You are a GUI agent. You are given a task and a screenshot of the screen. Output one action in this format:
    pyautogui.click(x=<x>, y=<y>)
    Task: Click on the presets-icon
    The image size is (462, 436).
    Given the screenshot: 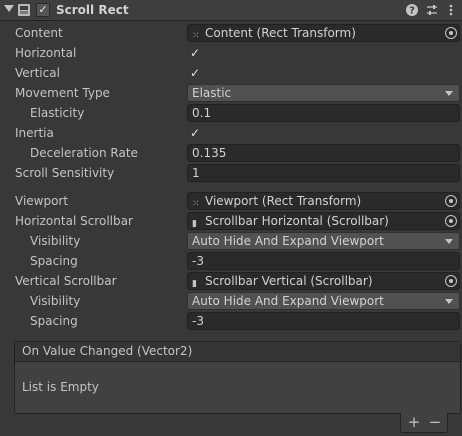 What is the action you would take?
    pyautogui.click(x=432, y=10)
    